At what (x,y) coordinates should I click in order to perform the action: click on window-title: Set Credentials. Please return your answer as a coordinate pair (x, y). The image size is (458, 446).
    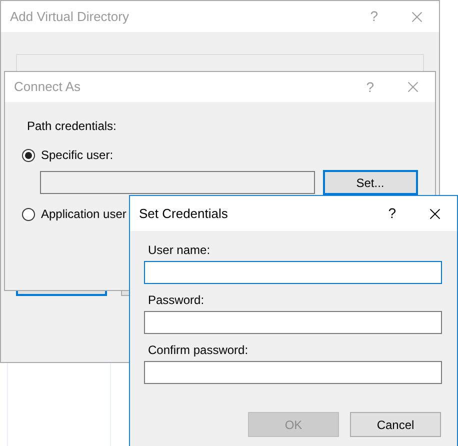
    Looking at the image, I should click on (183, 213).